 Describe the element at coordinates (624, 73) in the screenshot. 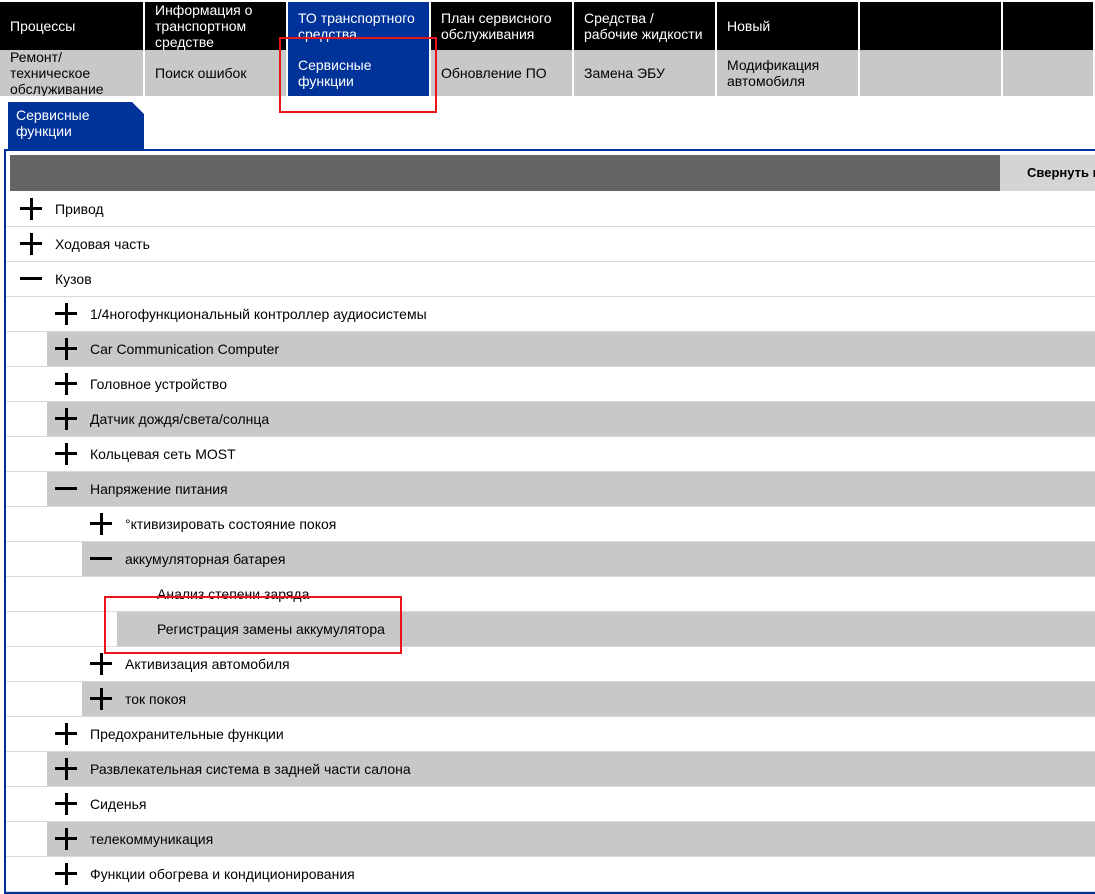

I see `submenu-item-label: Замена ЭБУ` at that location.